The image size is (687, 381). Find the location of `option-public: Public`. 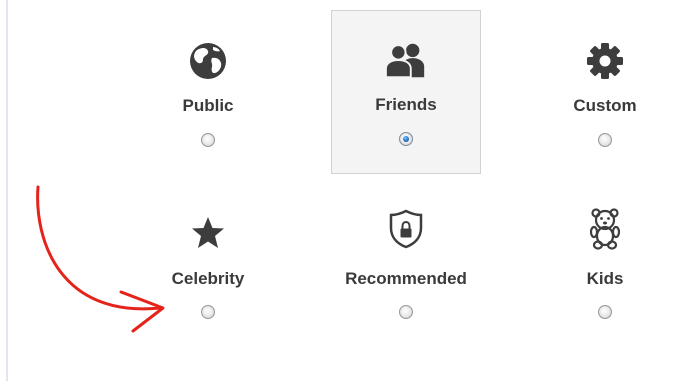

option-public: Public is located at coordinates (208, 93).